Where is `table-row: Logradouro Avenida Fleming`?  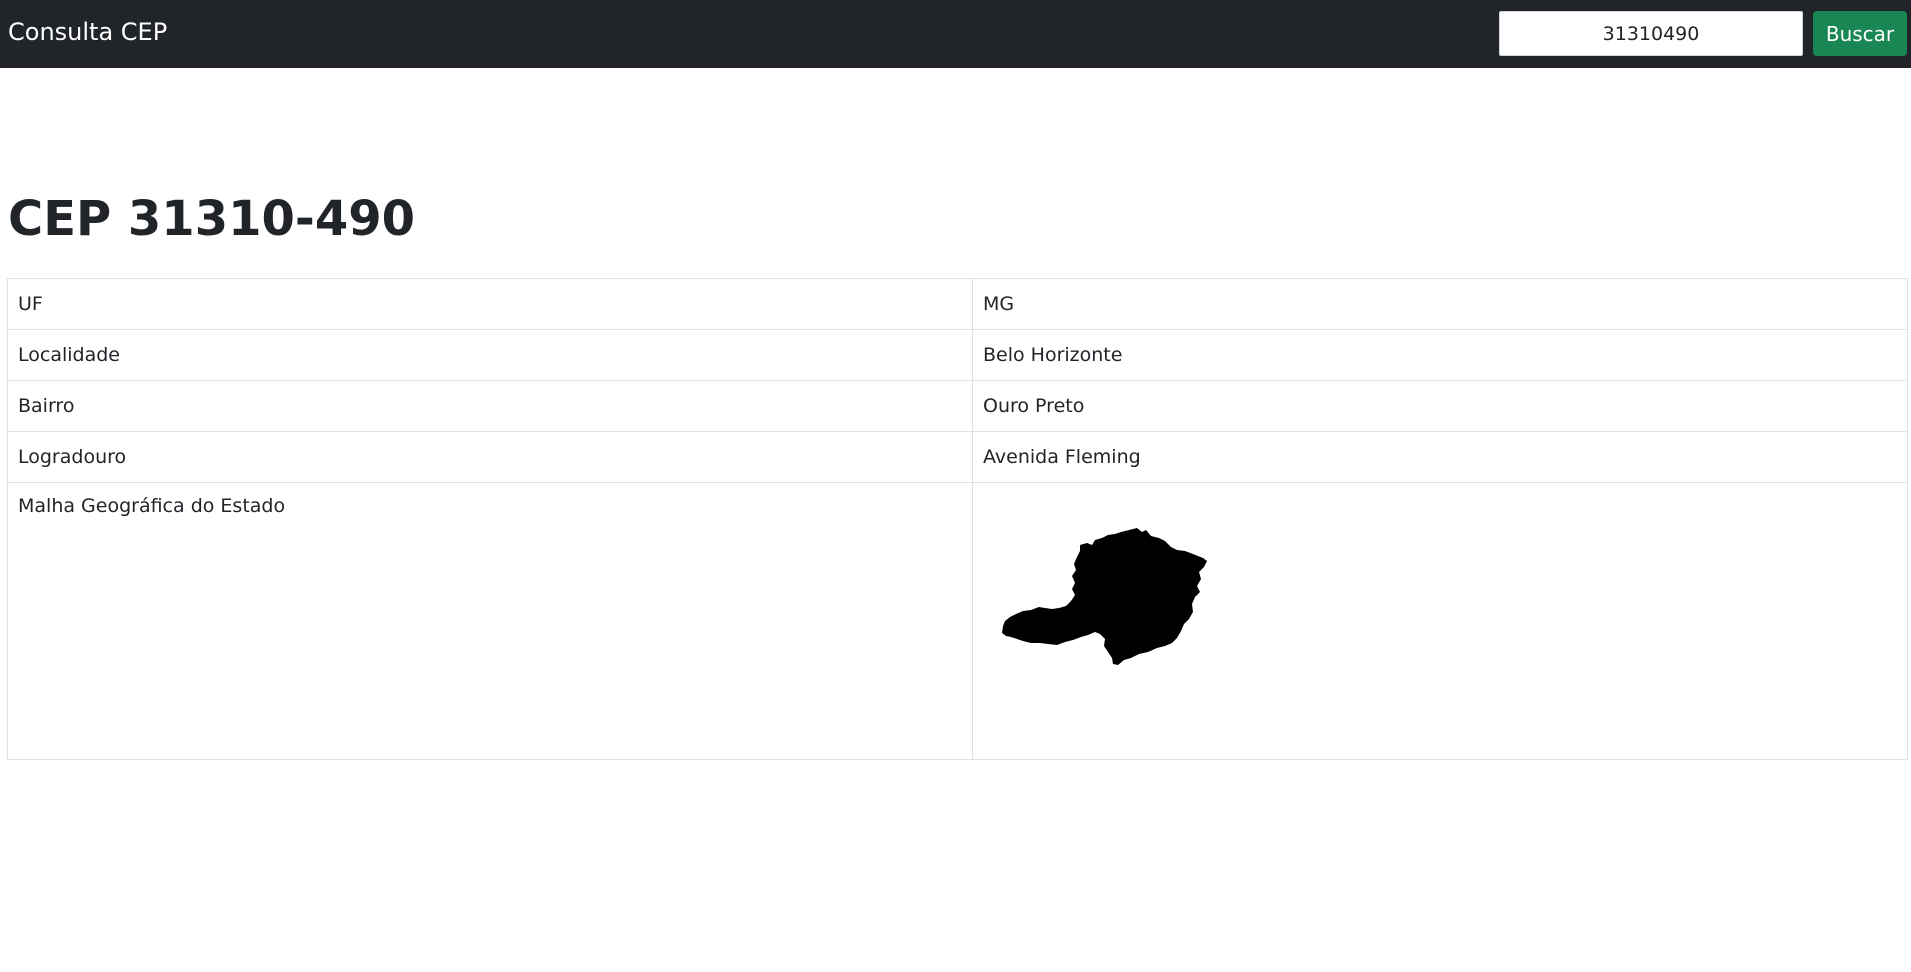
table-row: Logradouro Avenida Fleming is located at coordinates (957, 457).